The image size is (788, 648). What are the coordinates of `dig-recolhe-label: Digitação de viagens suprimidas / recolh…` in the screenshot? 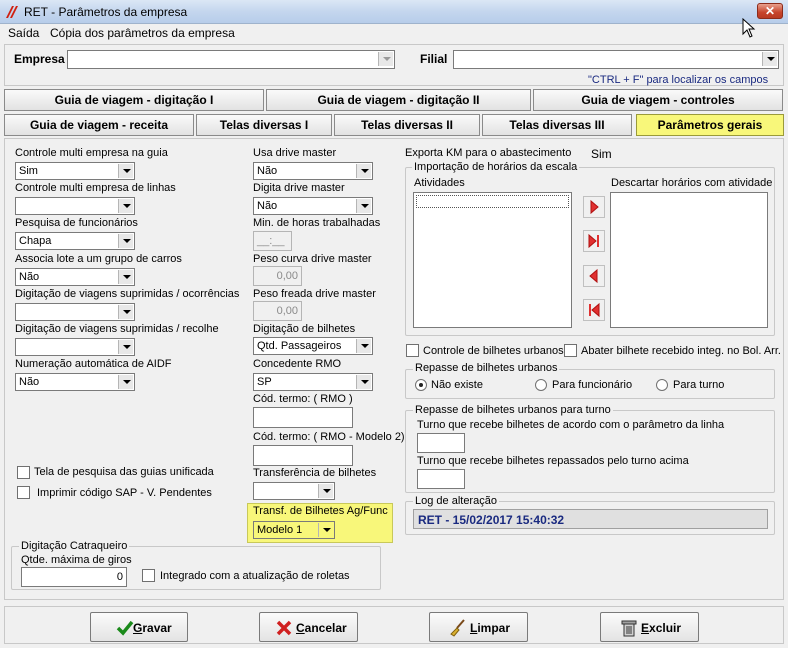 It's located at (117, 329).